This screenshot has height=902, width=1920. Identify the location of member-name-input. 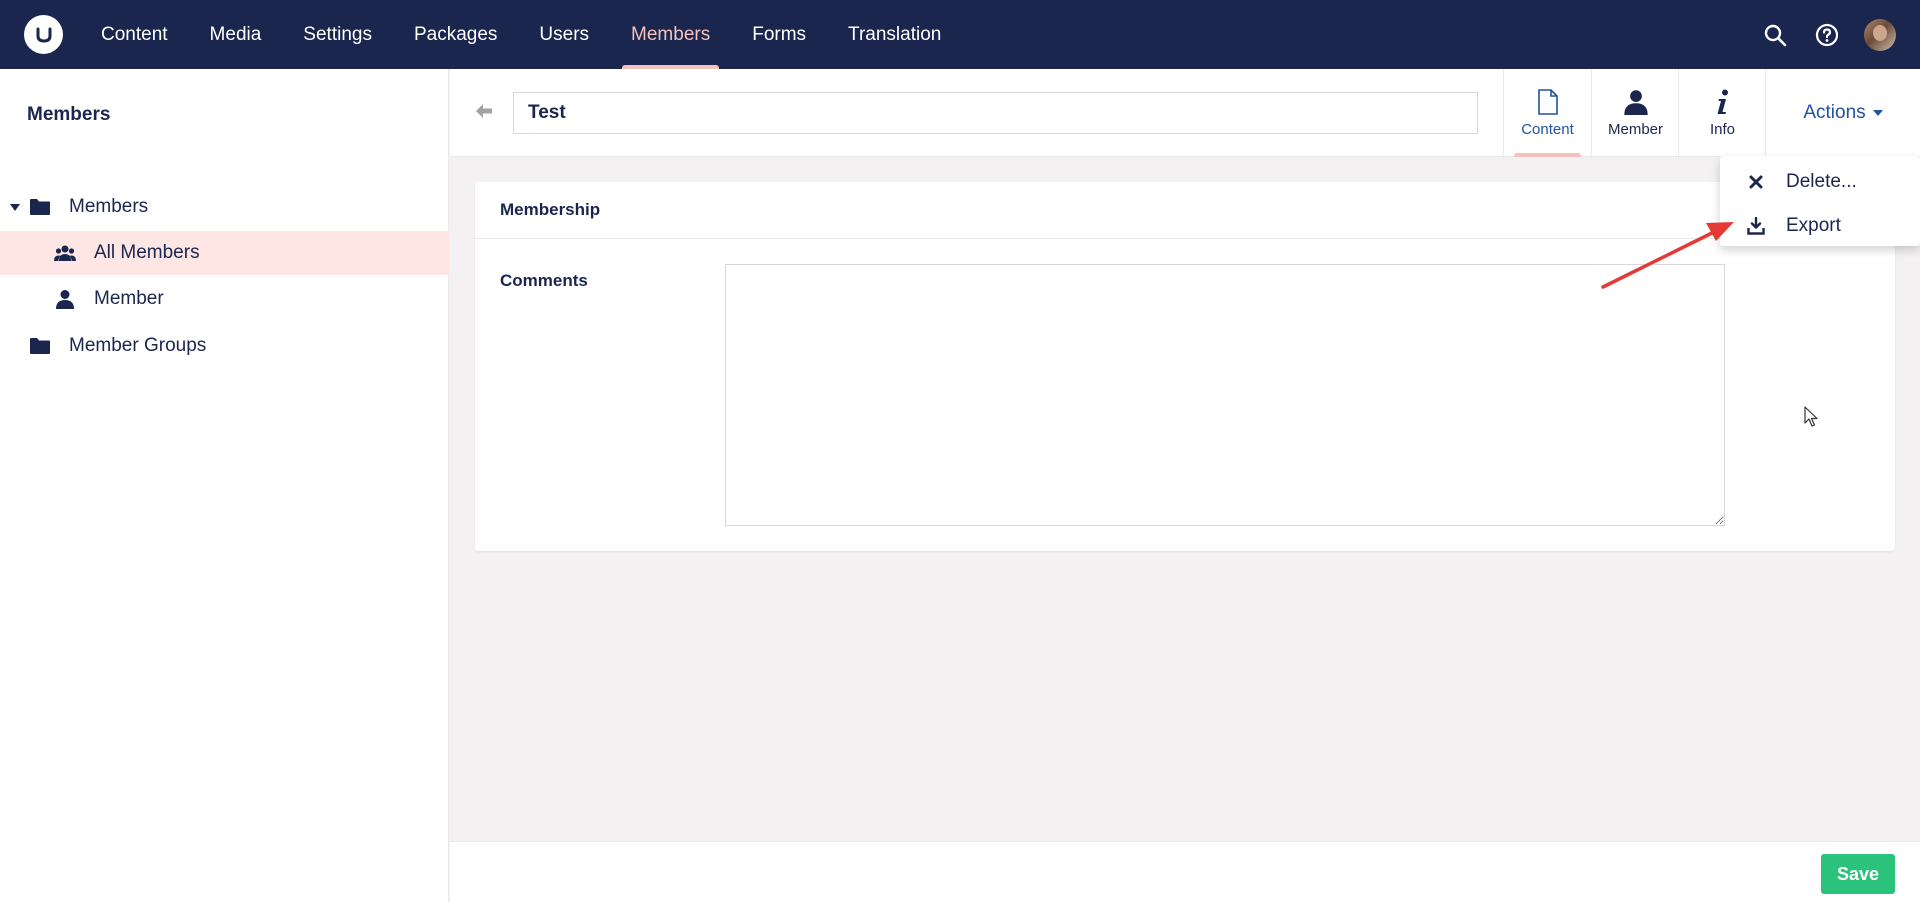
(995, 113).